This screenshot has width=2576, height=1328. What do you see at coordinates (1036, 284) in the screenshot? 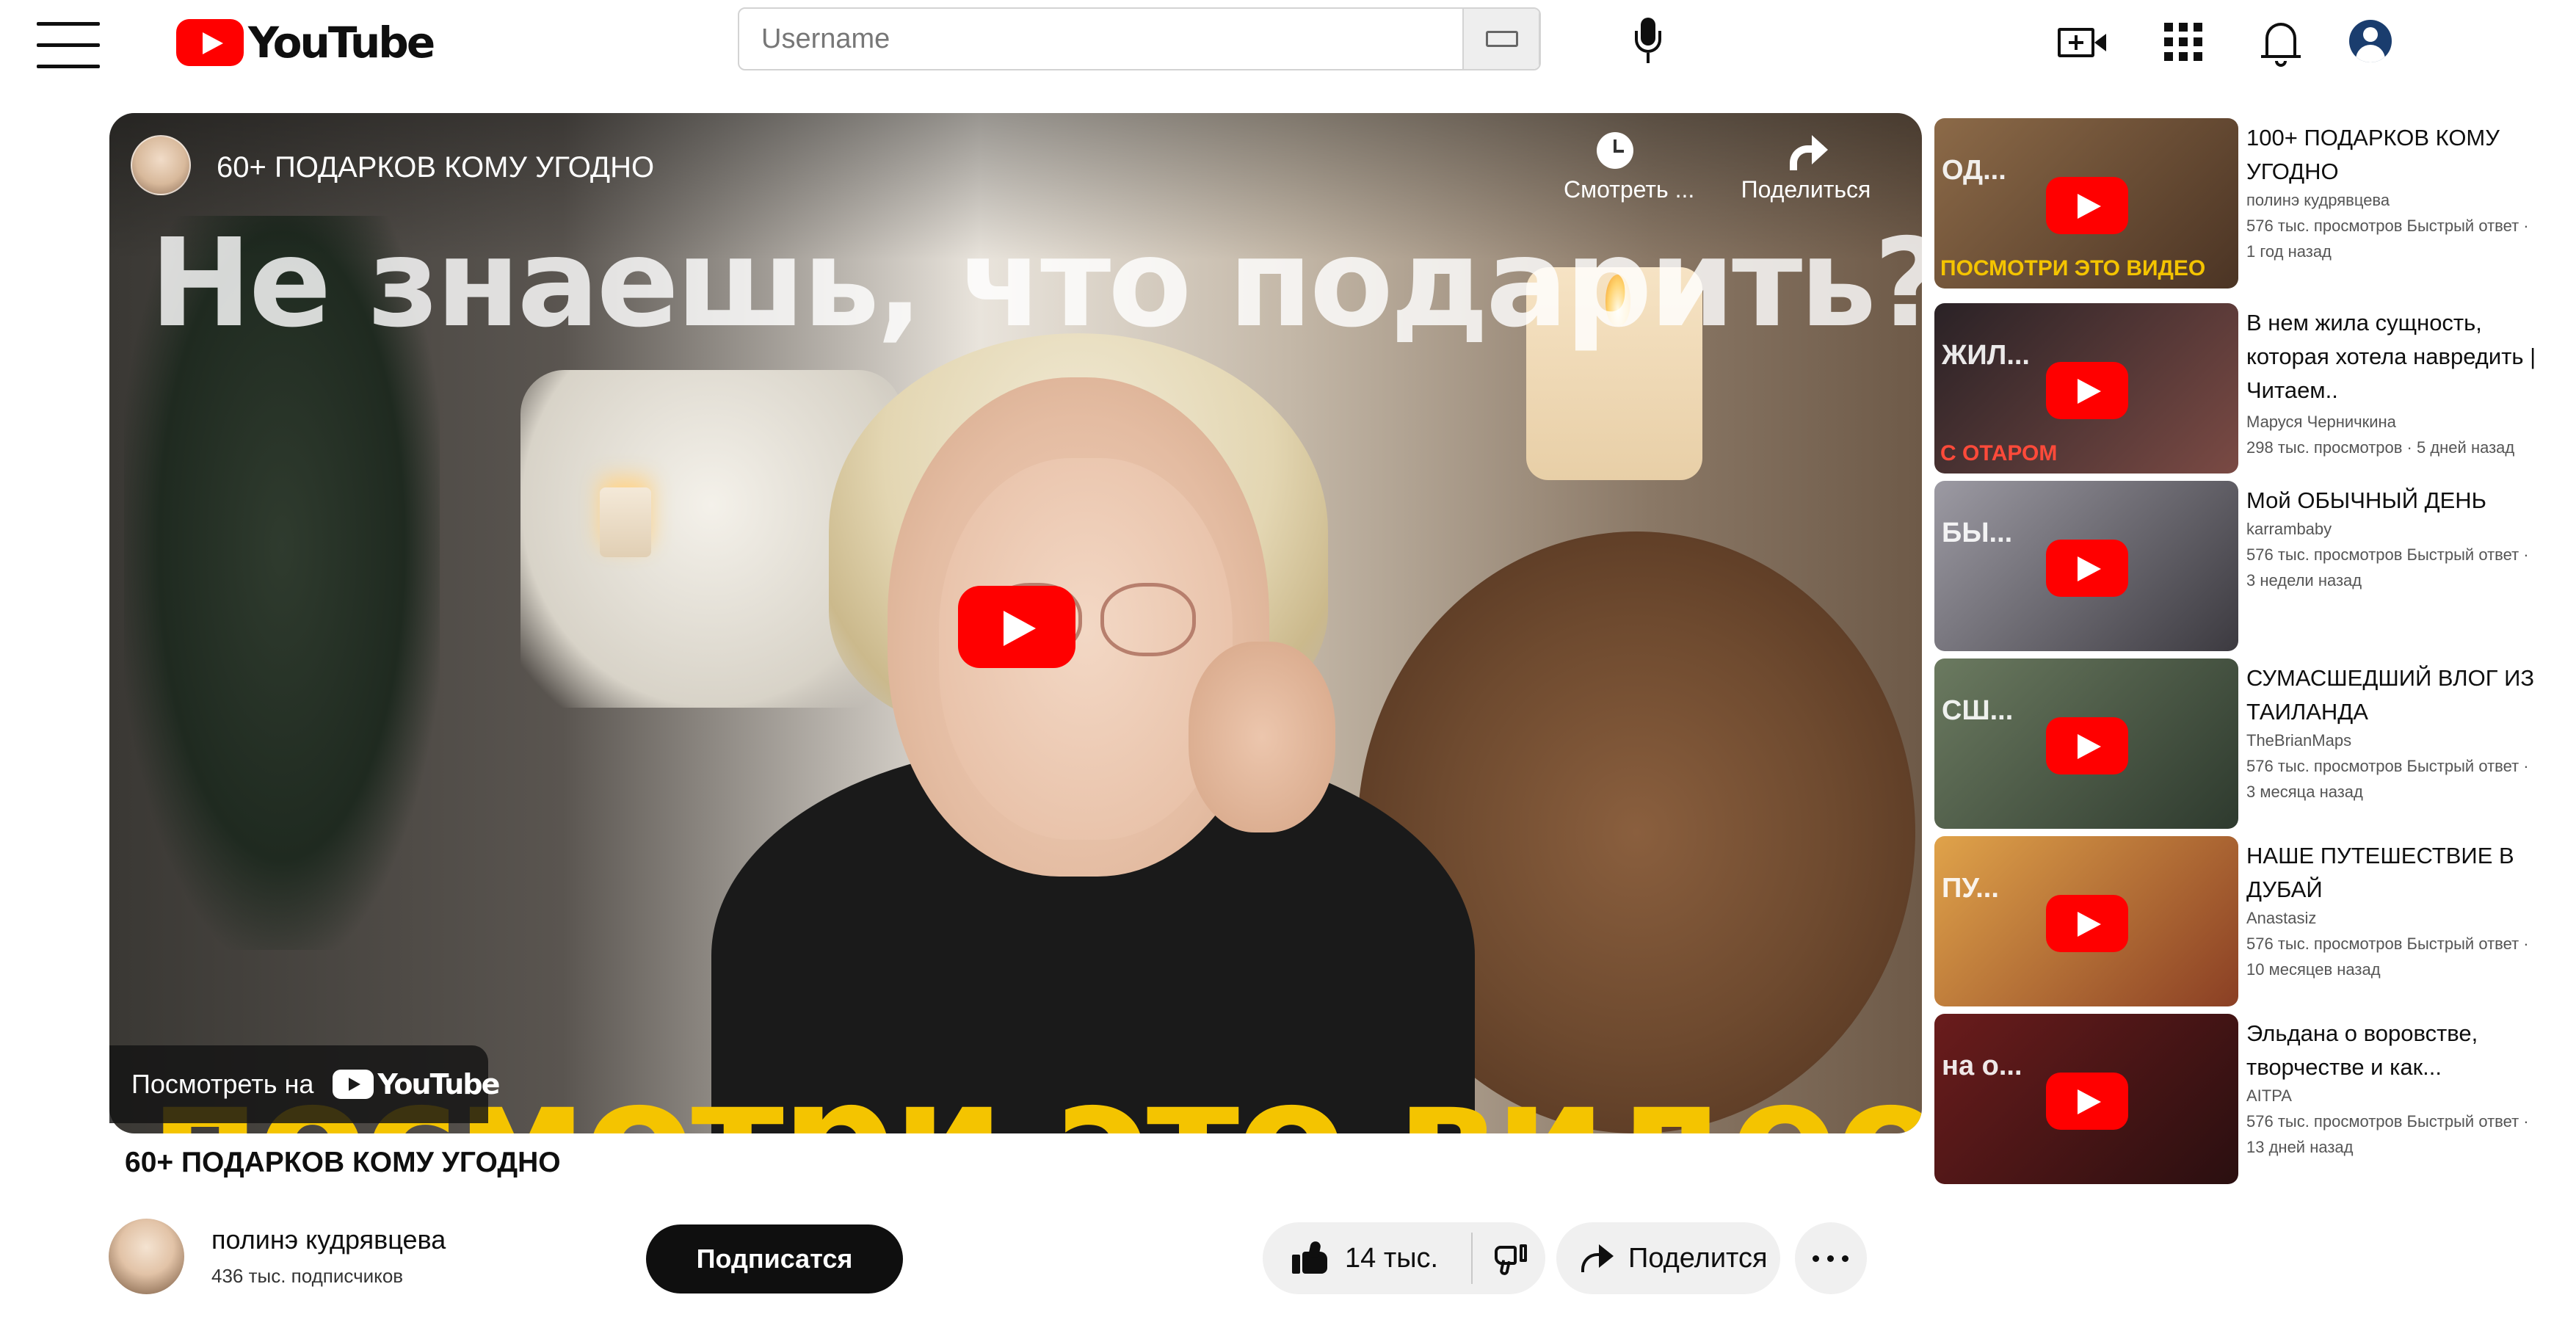
I see `thumbnail-headline: Не знаешь, что подарить?` at bounding box center [1036, 284].